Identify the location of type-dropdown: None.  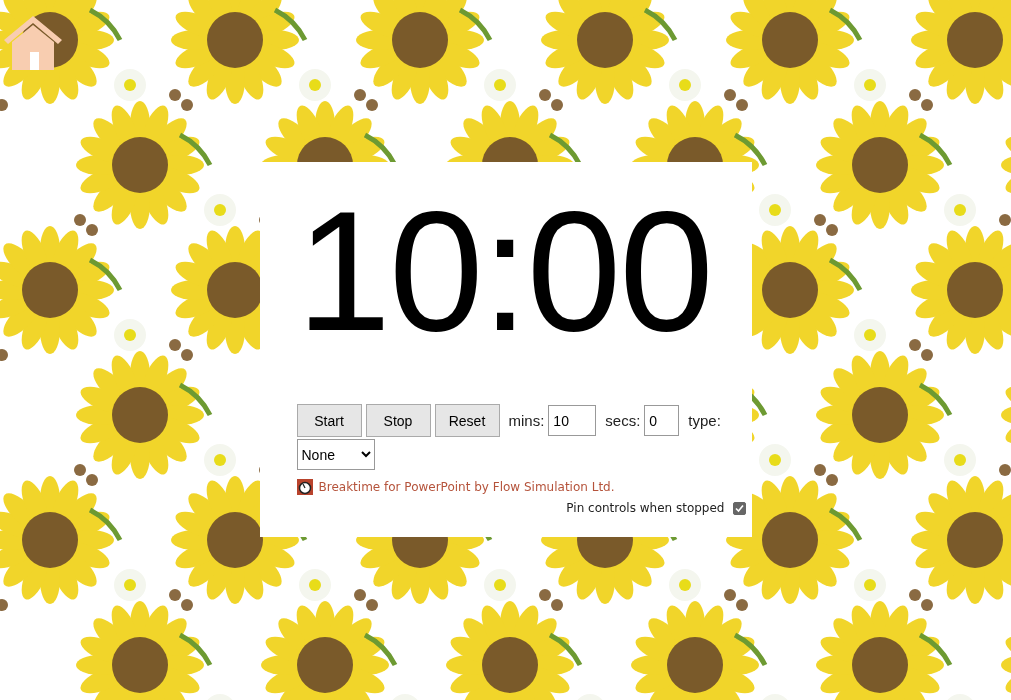
(335, 454).